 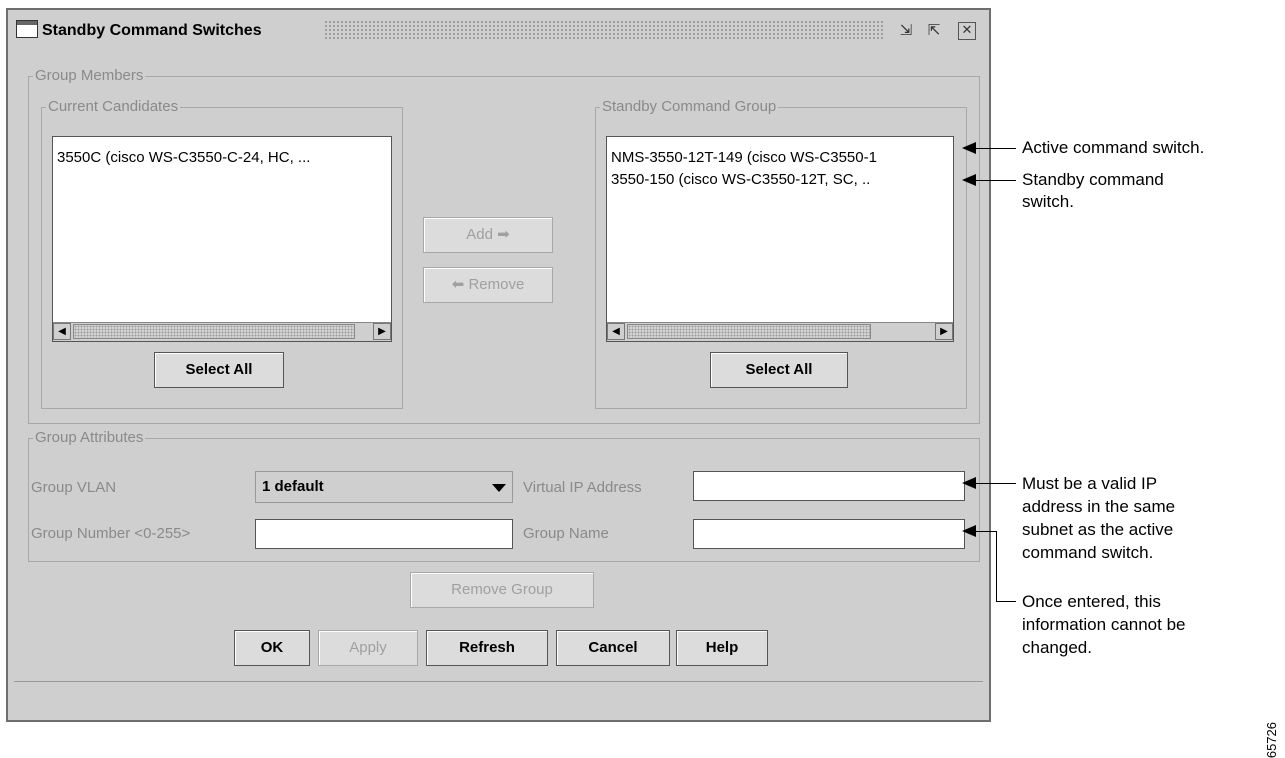 I want to click on ip-callout-line2: address in the same, so click(x=1099, y=506).